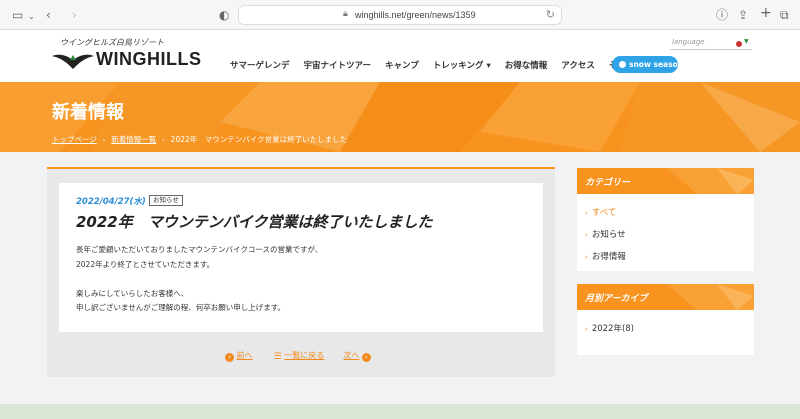  I want to click on privacy-icon: ◐, so click(224, 15).